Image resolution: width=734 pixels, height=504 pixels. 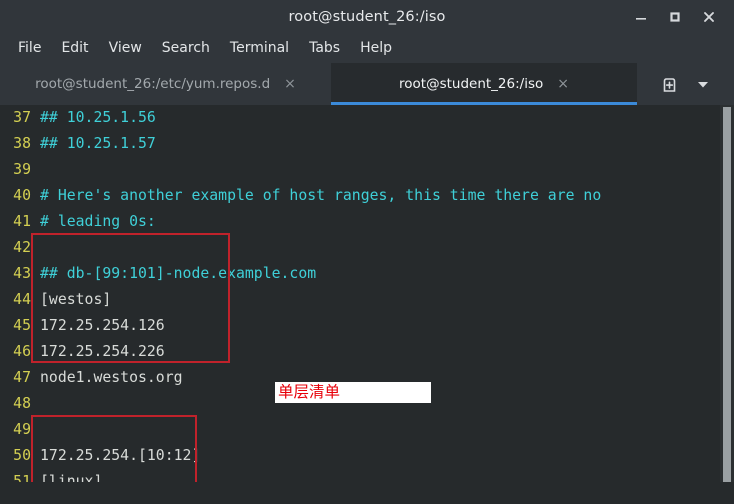 What do you see at coordinates (178, 273) in the screenshot?
I see `line-text: ## db-[99:101]-node.example.com` at bounding box center [178, 273].